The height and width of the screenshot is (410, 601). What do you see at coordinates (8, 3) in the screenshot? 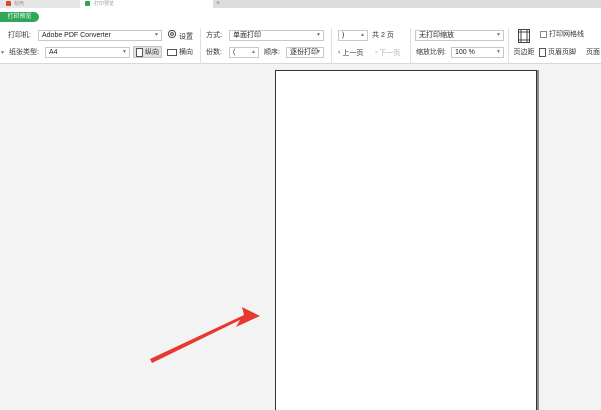
I see `docer-logo-icon` at bounding box center [8, 3].